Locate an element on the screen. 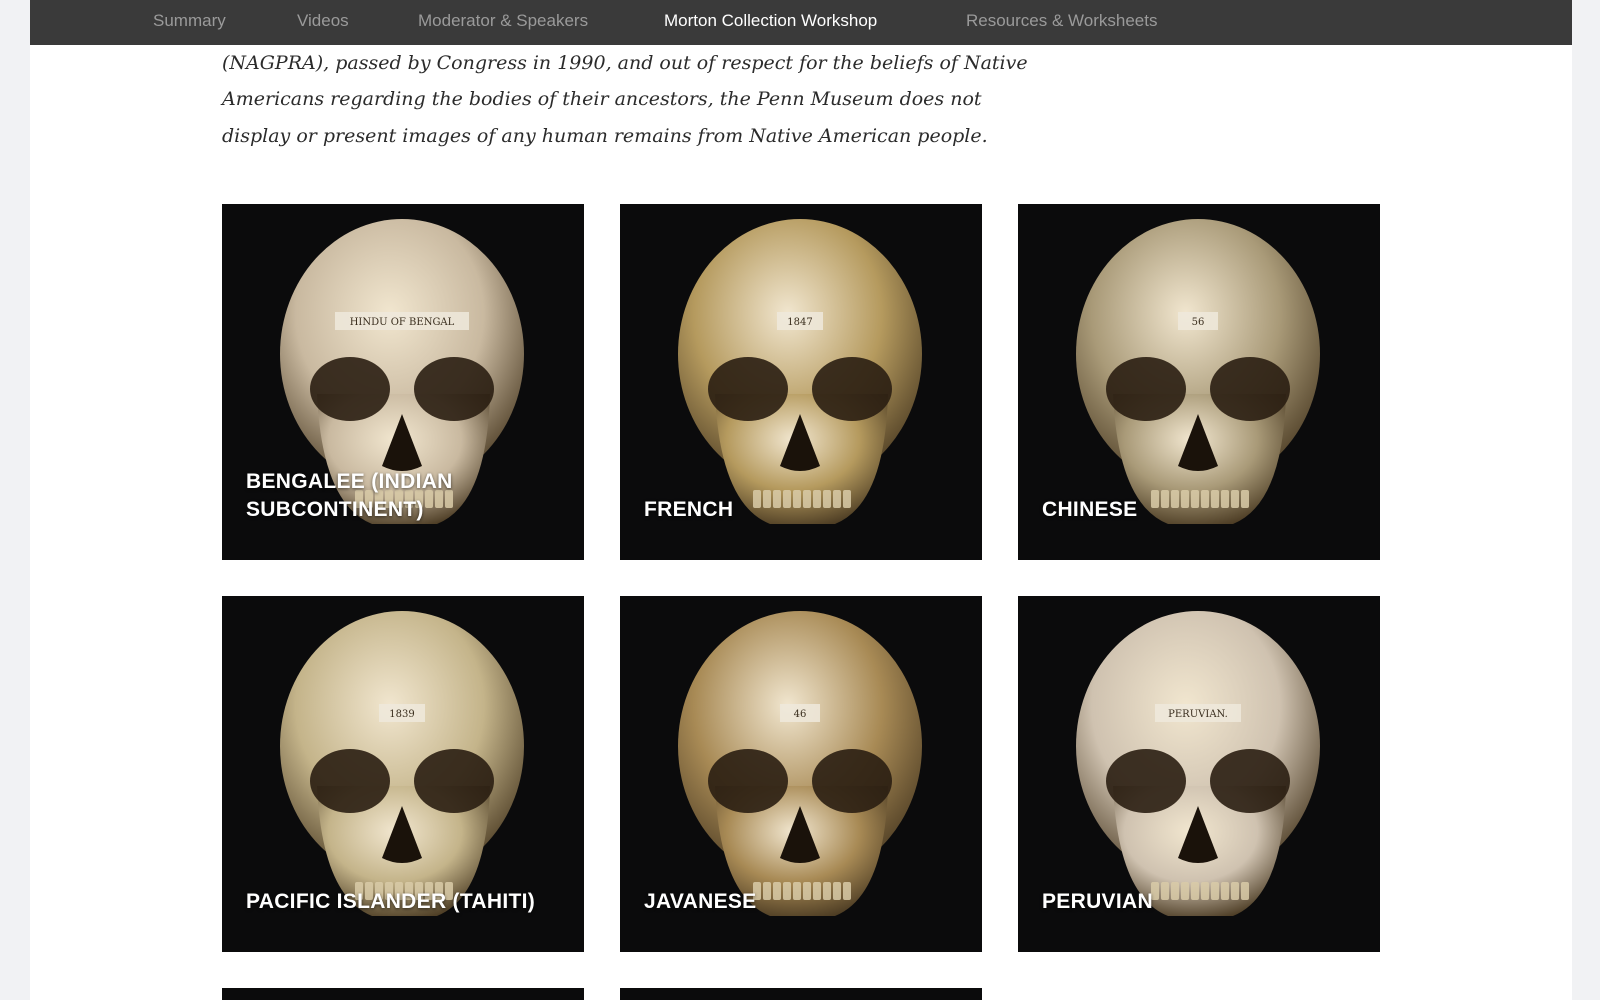  nav-summary: Summary is located at coordinates (189, 22).